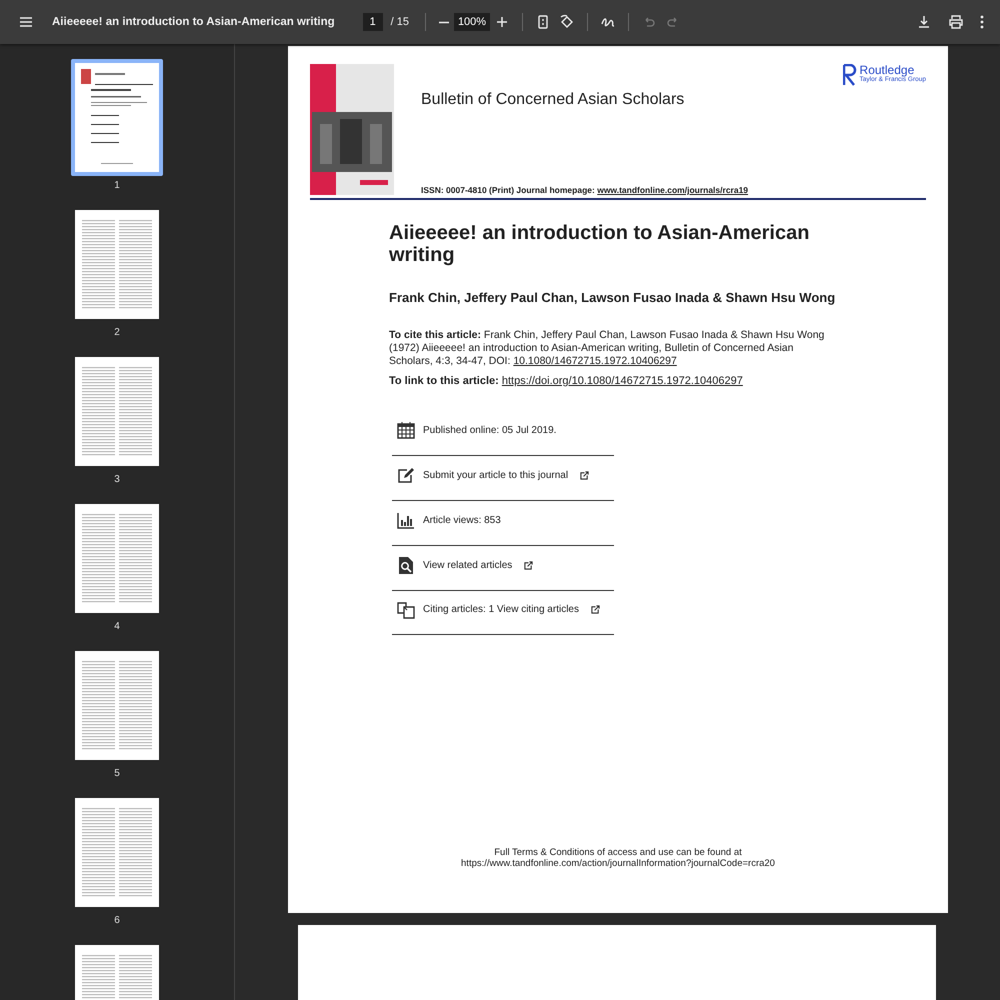  Describe the element at coordinates (618, 863) in the screenshot. I see `footer-text: https://www.tandfonline.com/action/journalInformation?journalCode=rcra20` at that location.